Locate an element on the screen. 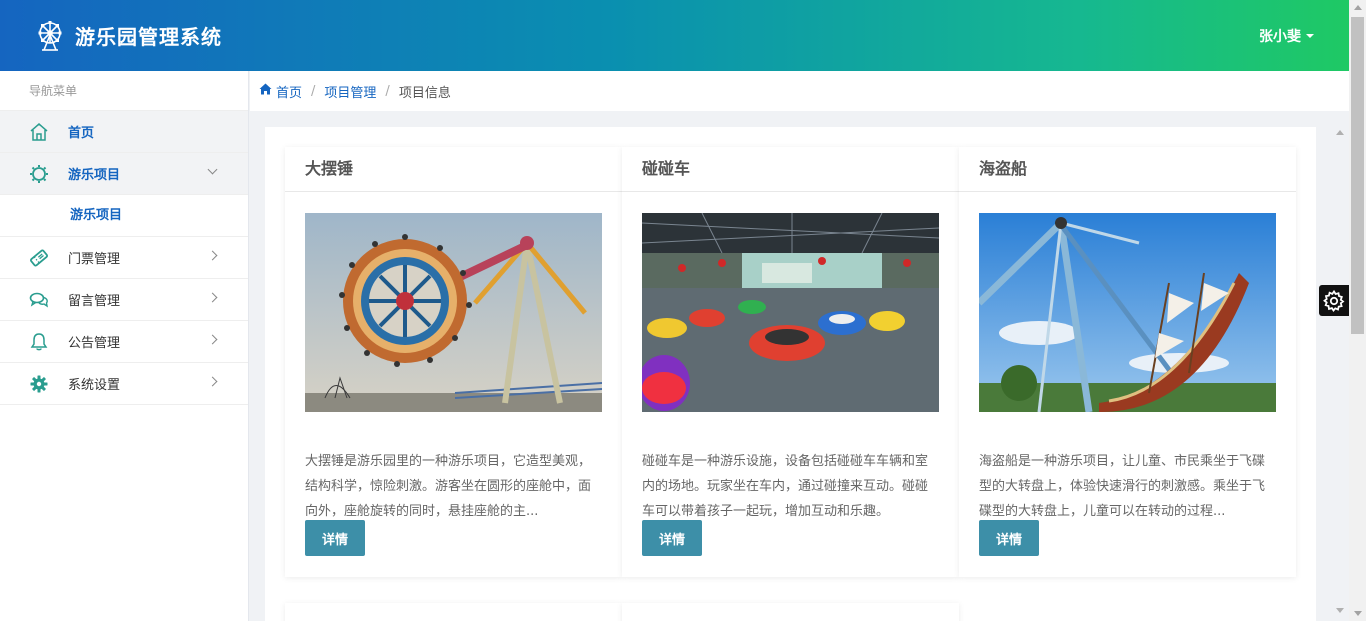  sidebar-item-label: 系统设置 is located at coordinates (94, 385).